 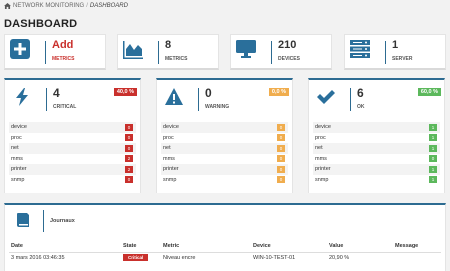 What do you see at coordinates (395, 52) in the screenshot?
I see `server-card: 1 SERVER` at bounding box center [395, 52].